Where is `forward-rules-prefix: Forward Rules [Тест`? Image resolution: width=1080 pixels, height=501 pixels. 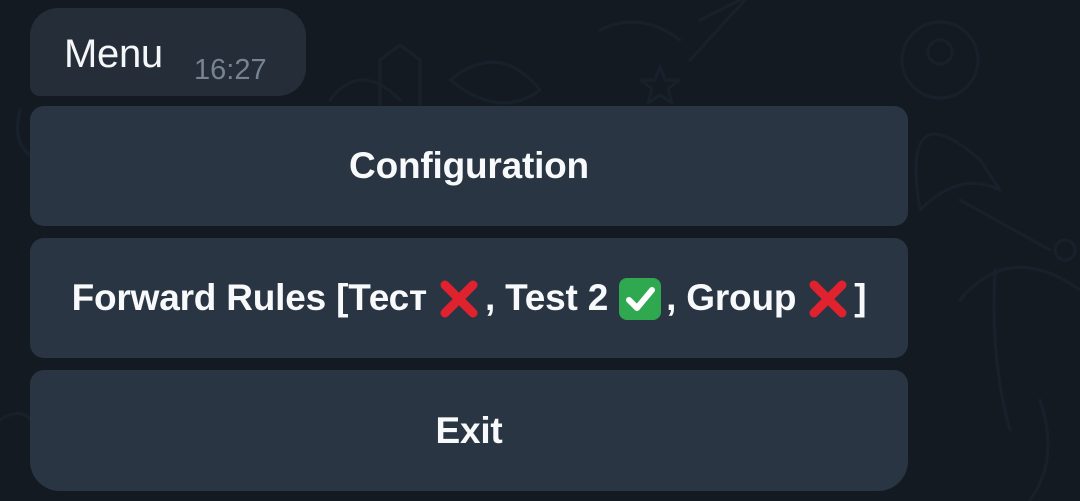 forward-rules-prefix: Forward Rules [Тест is located at coordinates (249, 297).